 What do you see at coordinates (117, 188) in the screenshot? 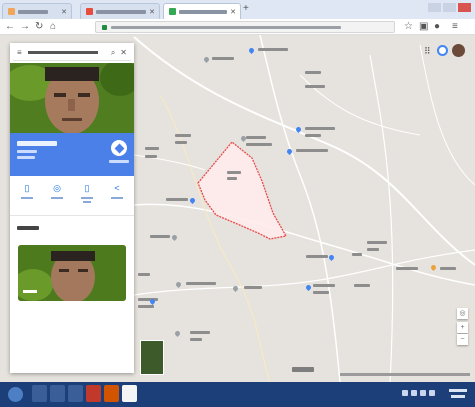
I see `share-icon: <` at bounding box center [117, 188].